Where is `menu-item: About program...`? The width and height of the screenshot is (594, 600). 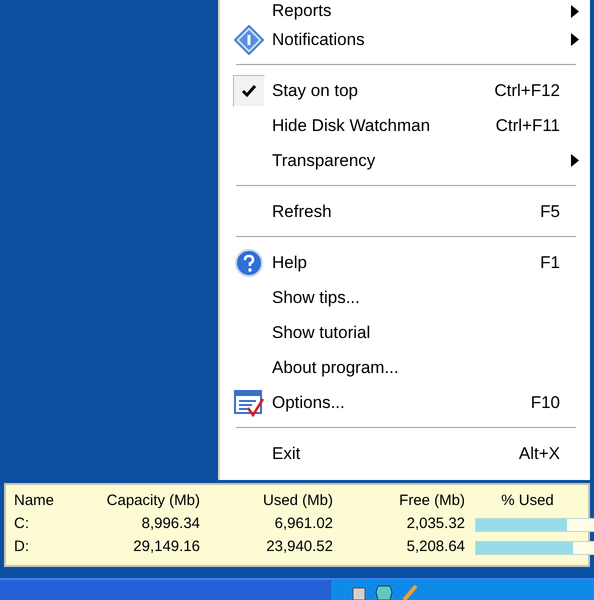 menu-item: About program... is located at coordinates (408, 367).